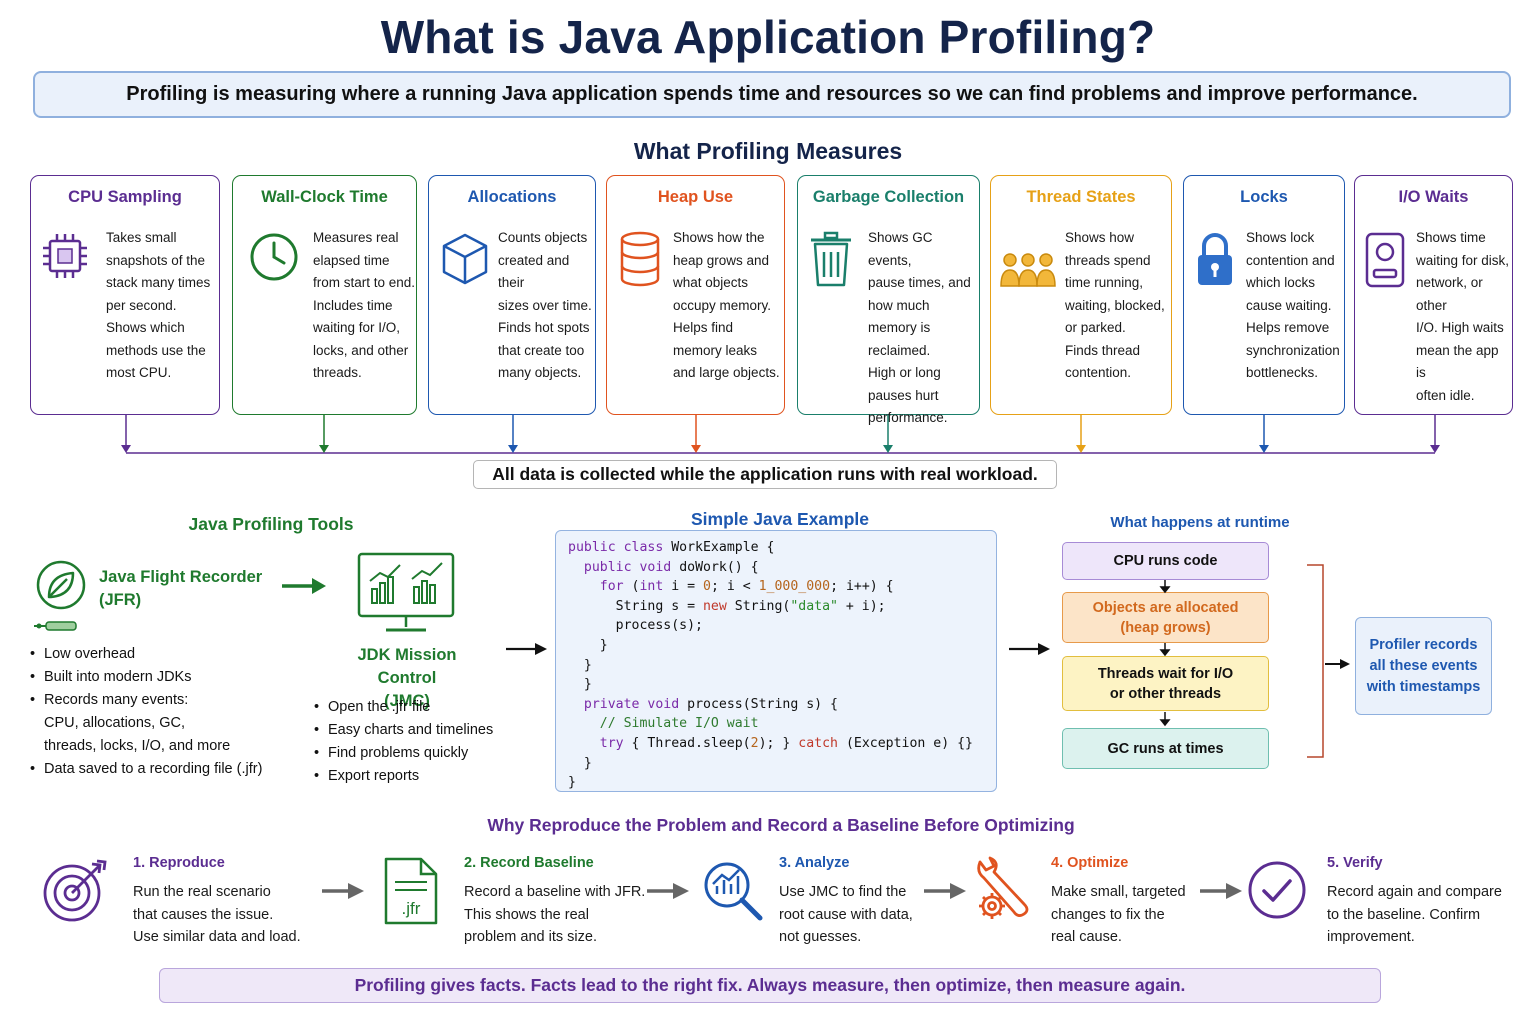 This screenshot has width=1536, height=1024. What do you see at coordinates (419, 753) in the screenshot?
I see `list-item: Find problems quickly` at bounding box center [419, 753].